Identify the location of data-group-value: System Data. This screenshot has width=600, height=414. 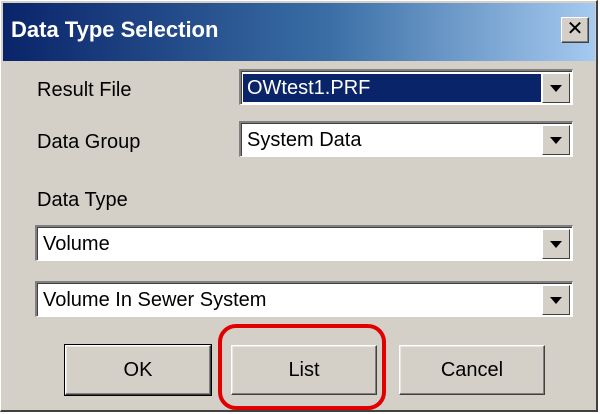
(304, 140).